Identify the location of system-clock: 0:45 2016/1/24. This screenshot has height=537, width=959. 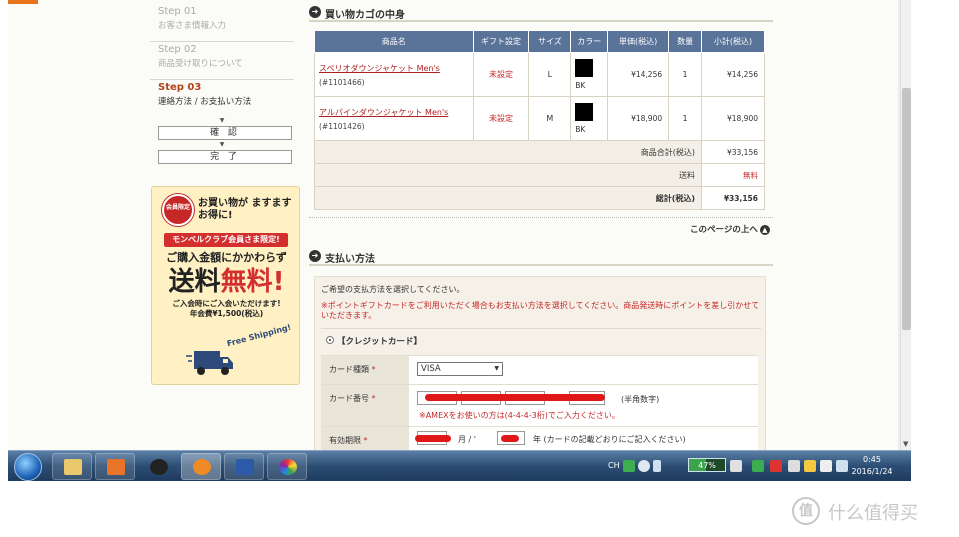
(872, 466).